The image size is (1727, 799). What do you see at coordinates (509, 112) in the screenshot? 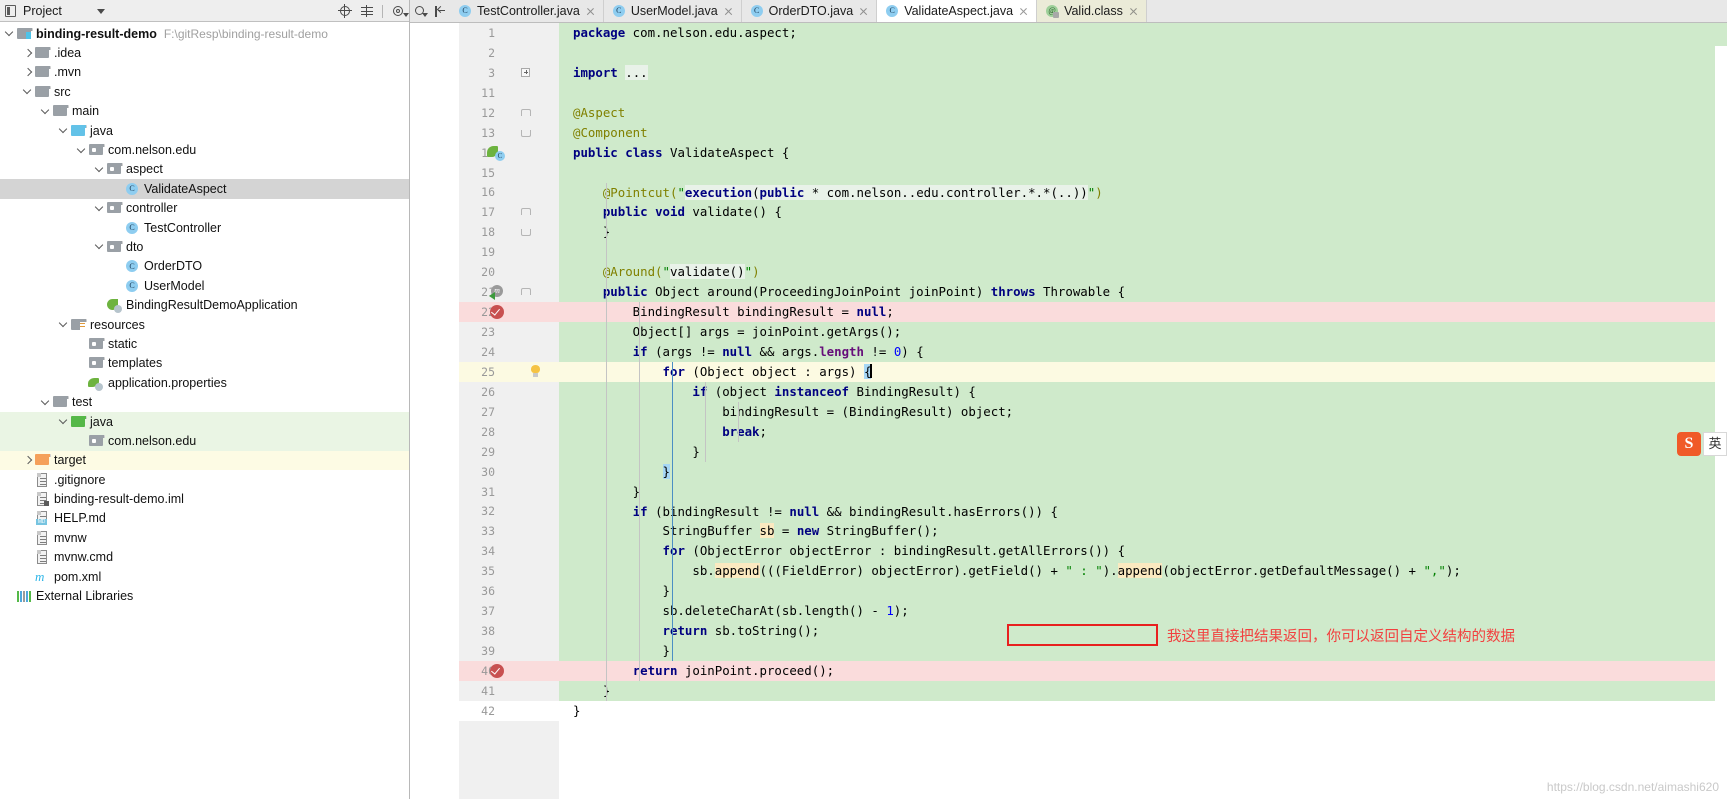
I see `gutter-line-12: 12` at bounding box center [509, 112].